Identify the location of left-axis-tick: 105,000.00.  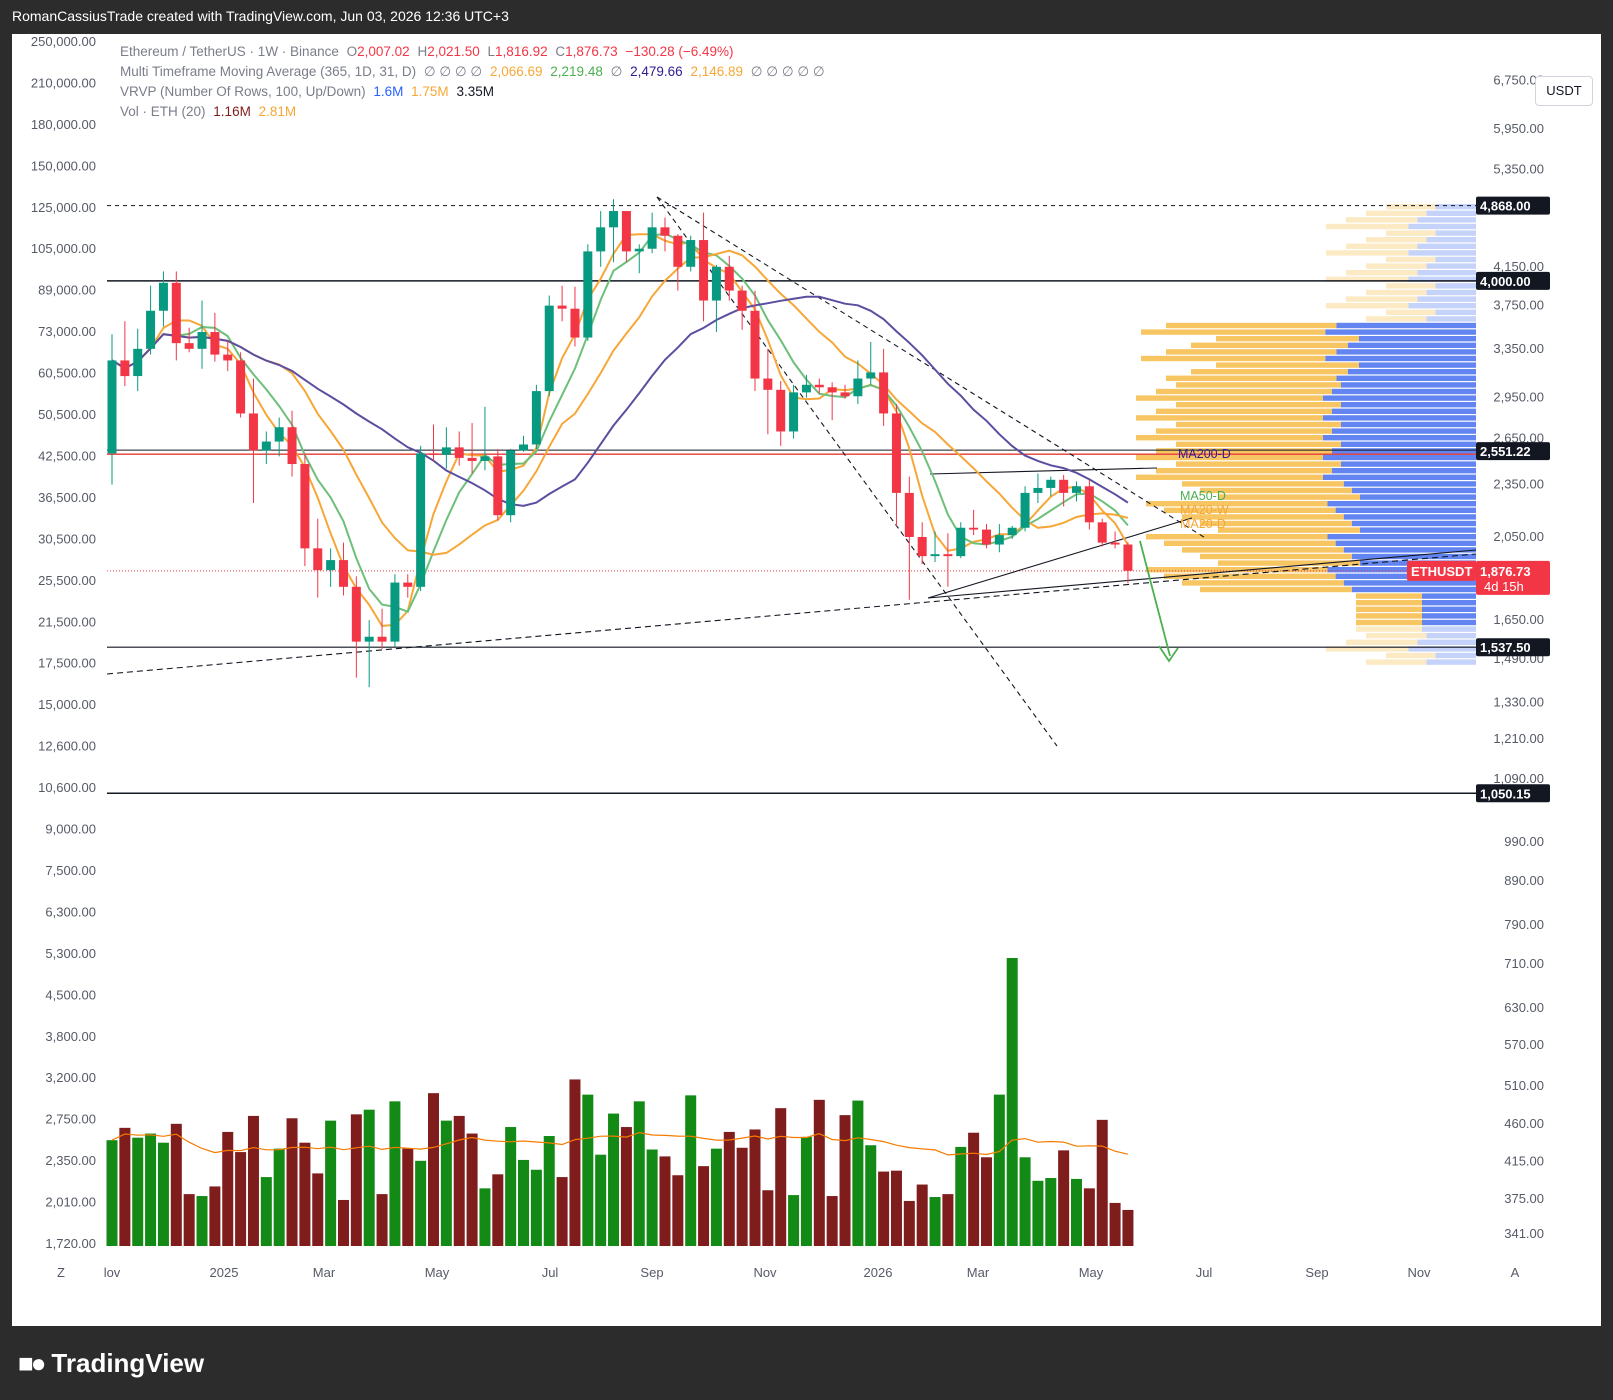
(63, 248).